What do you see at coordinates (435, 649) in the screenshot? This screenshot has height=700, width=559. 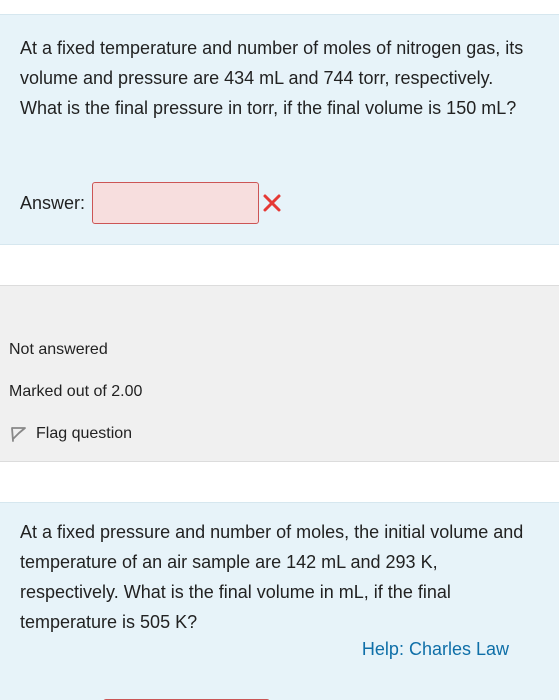 I see `help-charles-law-link: Help: Charles Law` at bounding box center [435, 649].